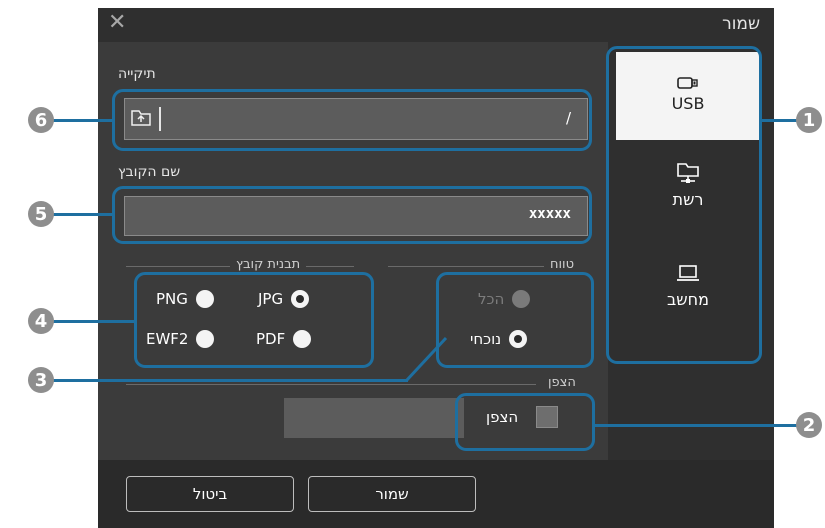 The image size is (825, 528). I want to click on folder-field: /, so click(356, 119).